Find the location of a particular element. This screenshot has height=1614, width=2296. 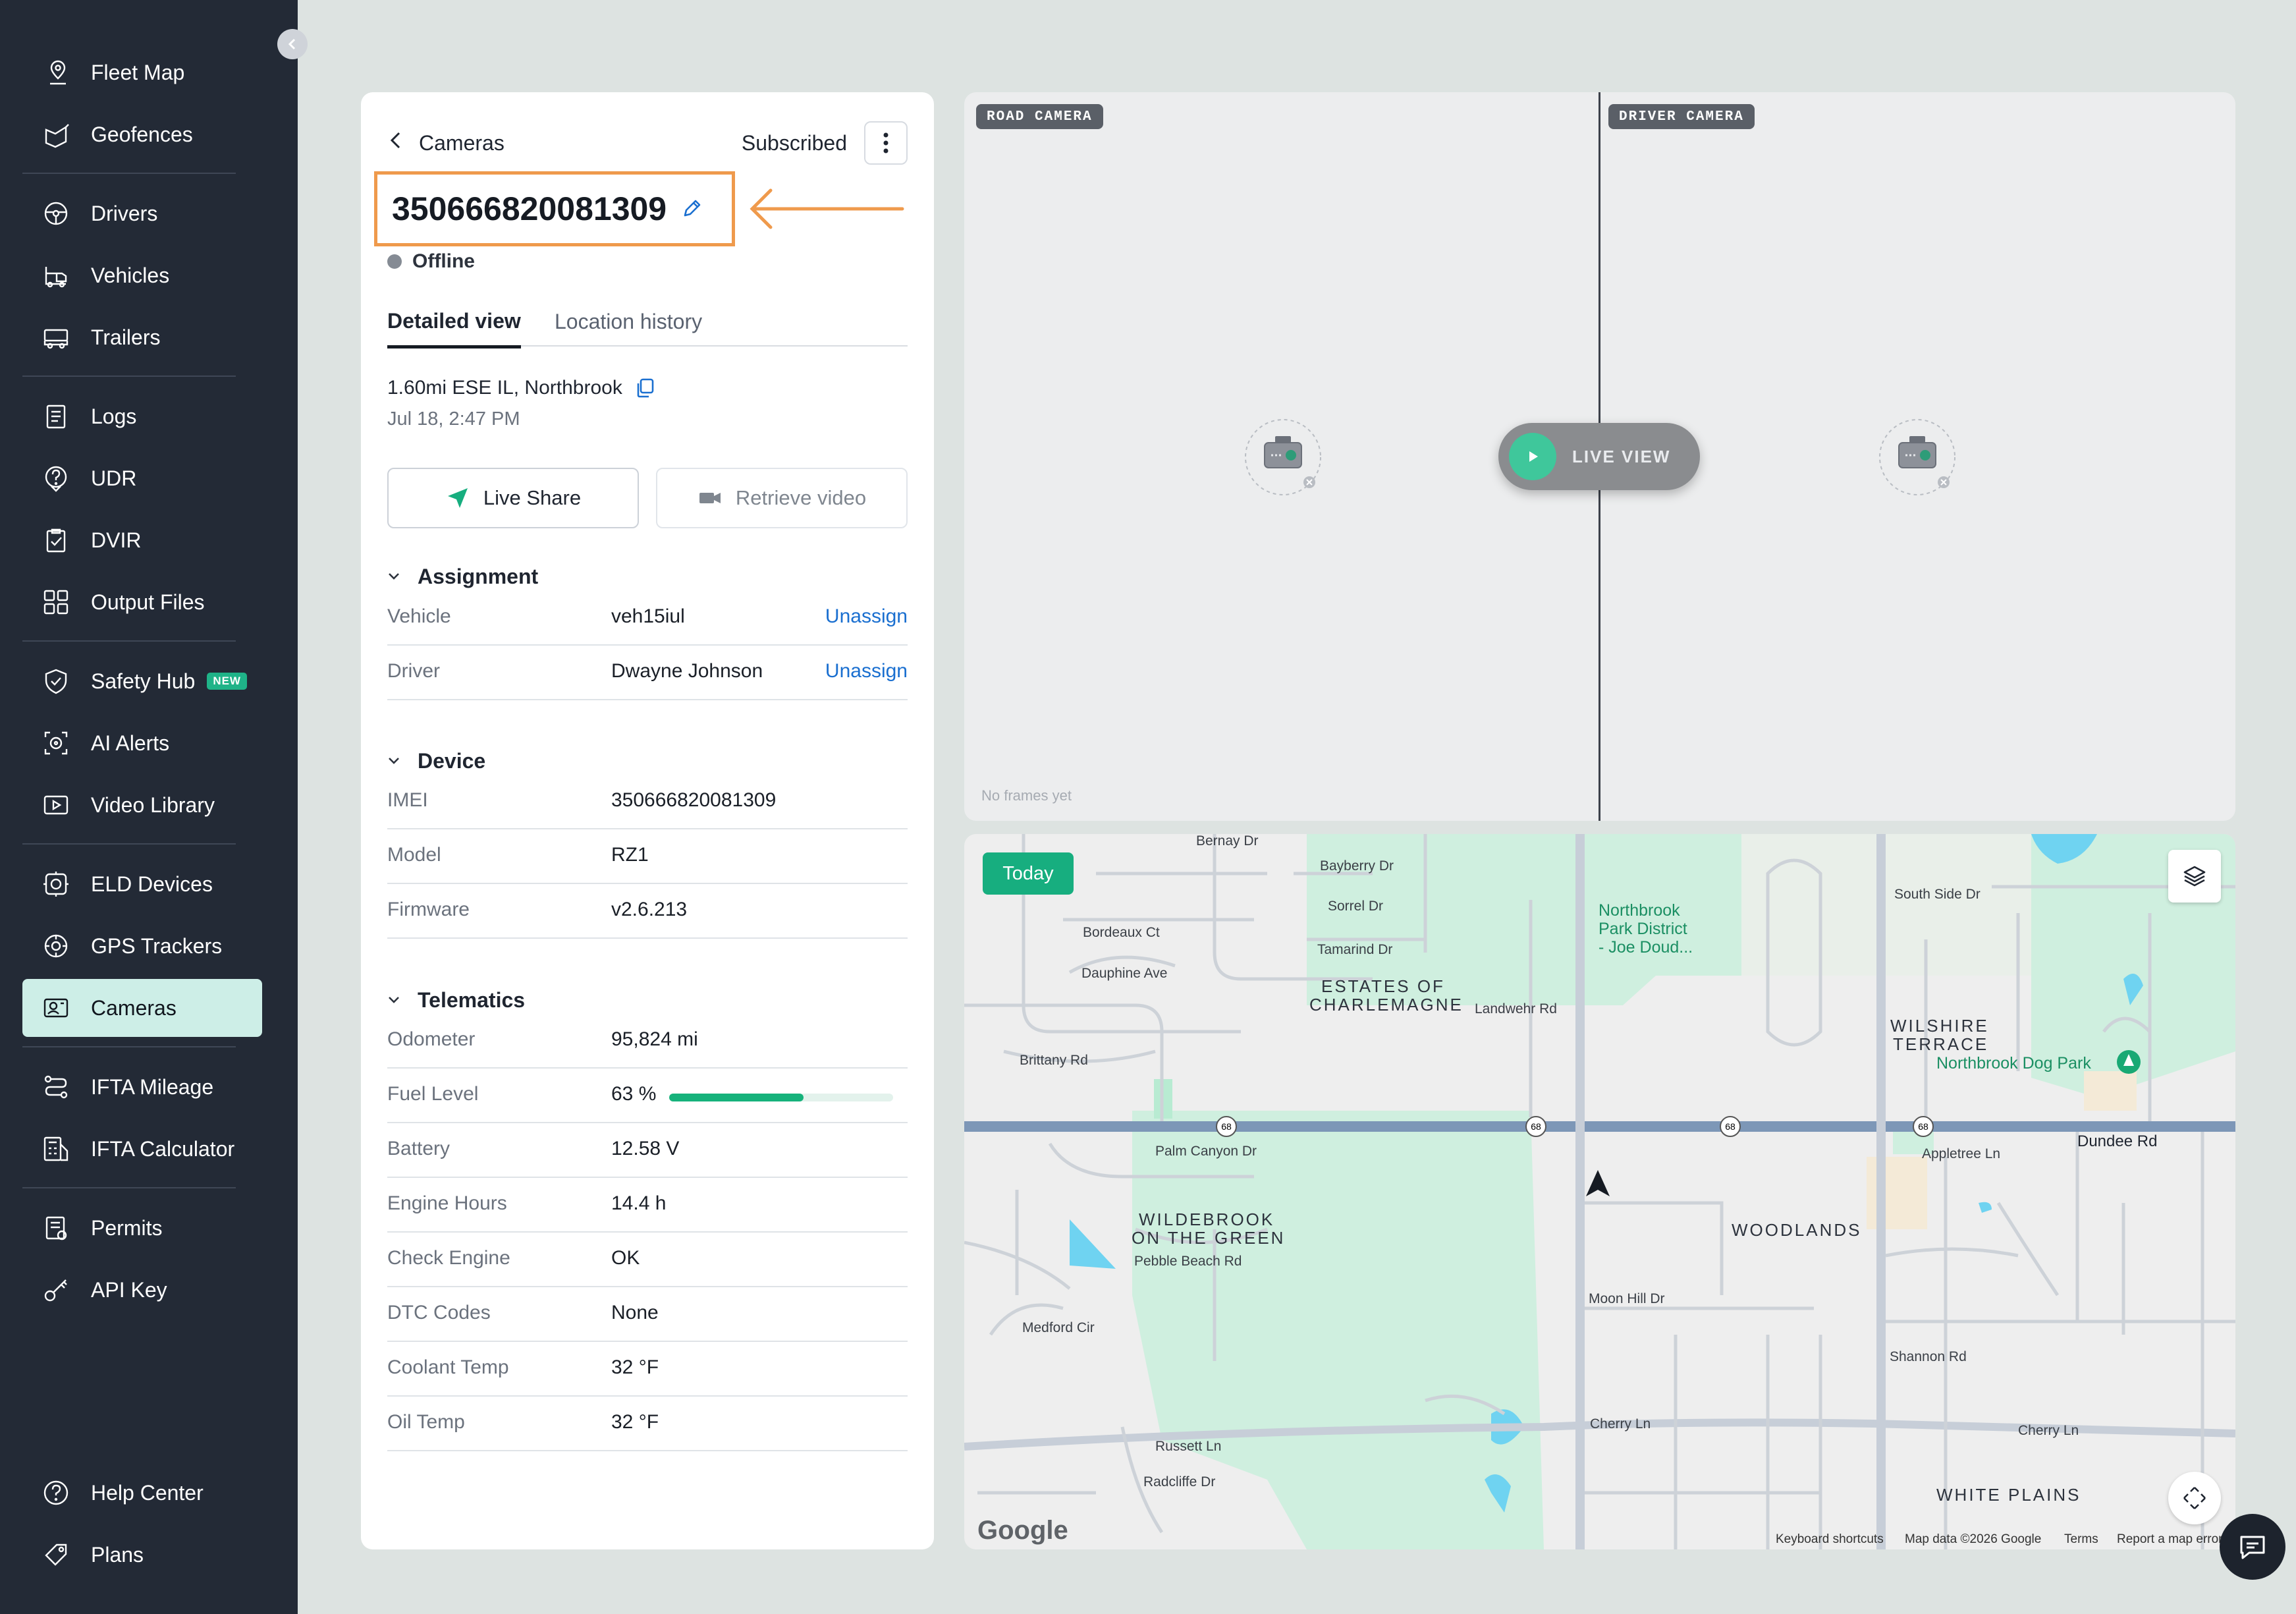

fuel-level-fill is located at coordinates (736, 1097).